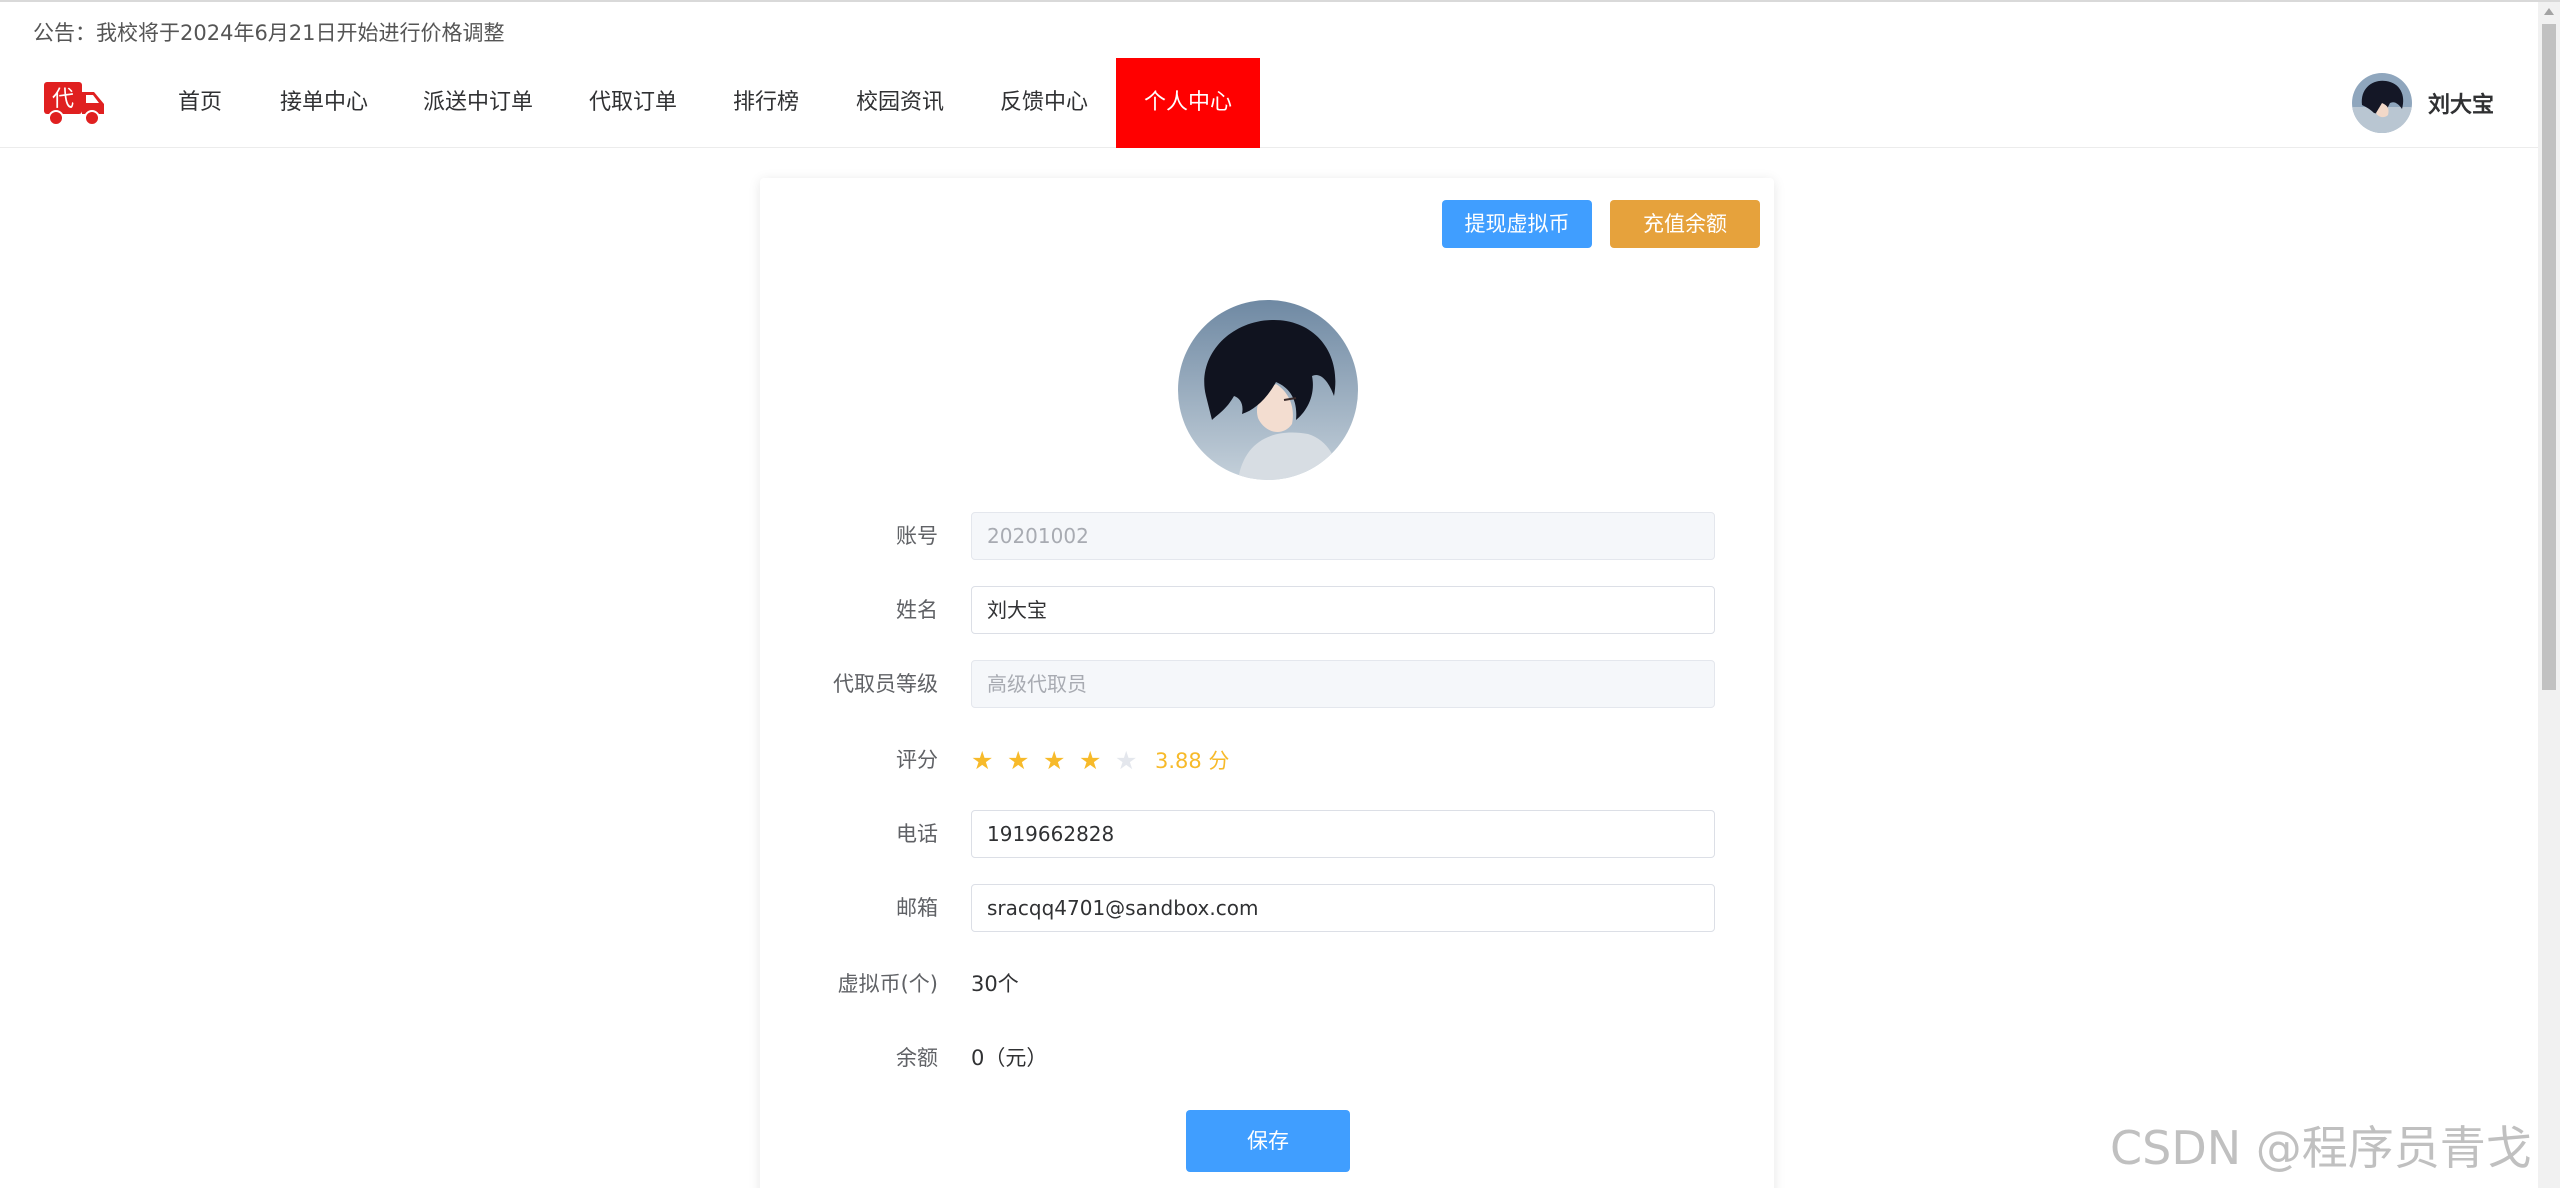 The image size is (2560, 1188). I want to click on rating-label: 评分, so click(917, 760).